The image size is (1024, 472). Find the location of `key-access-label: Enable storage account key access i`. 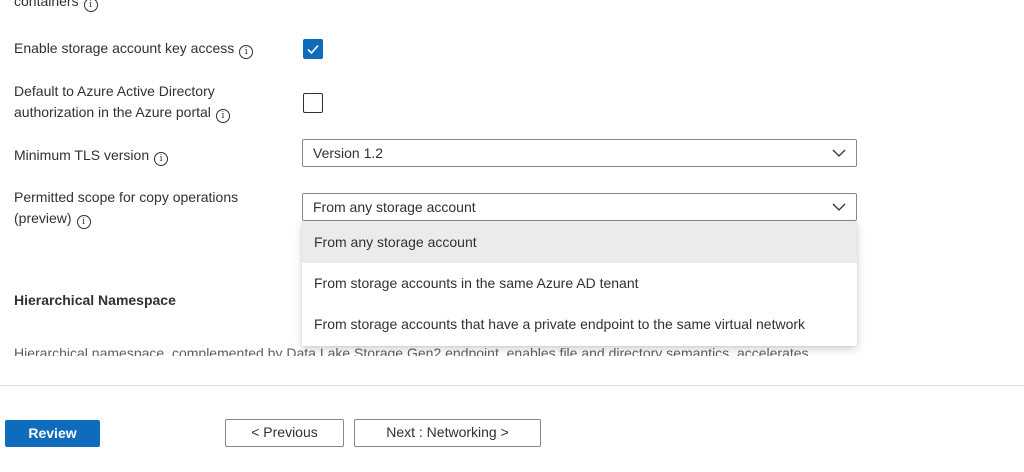

key-access-label: Enable storage account key access i is located at coordinates (134, 48).